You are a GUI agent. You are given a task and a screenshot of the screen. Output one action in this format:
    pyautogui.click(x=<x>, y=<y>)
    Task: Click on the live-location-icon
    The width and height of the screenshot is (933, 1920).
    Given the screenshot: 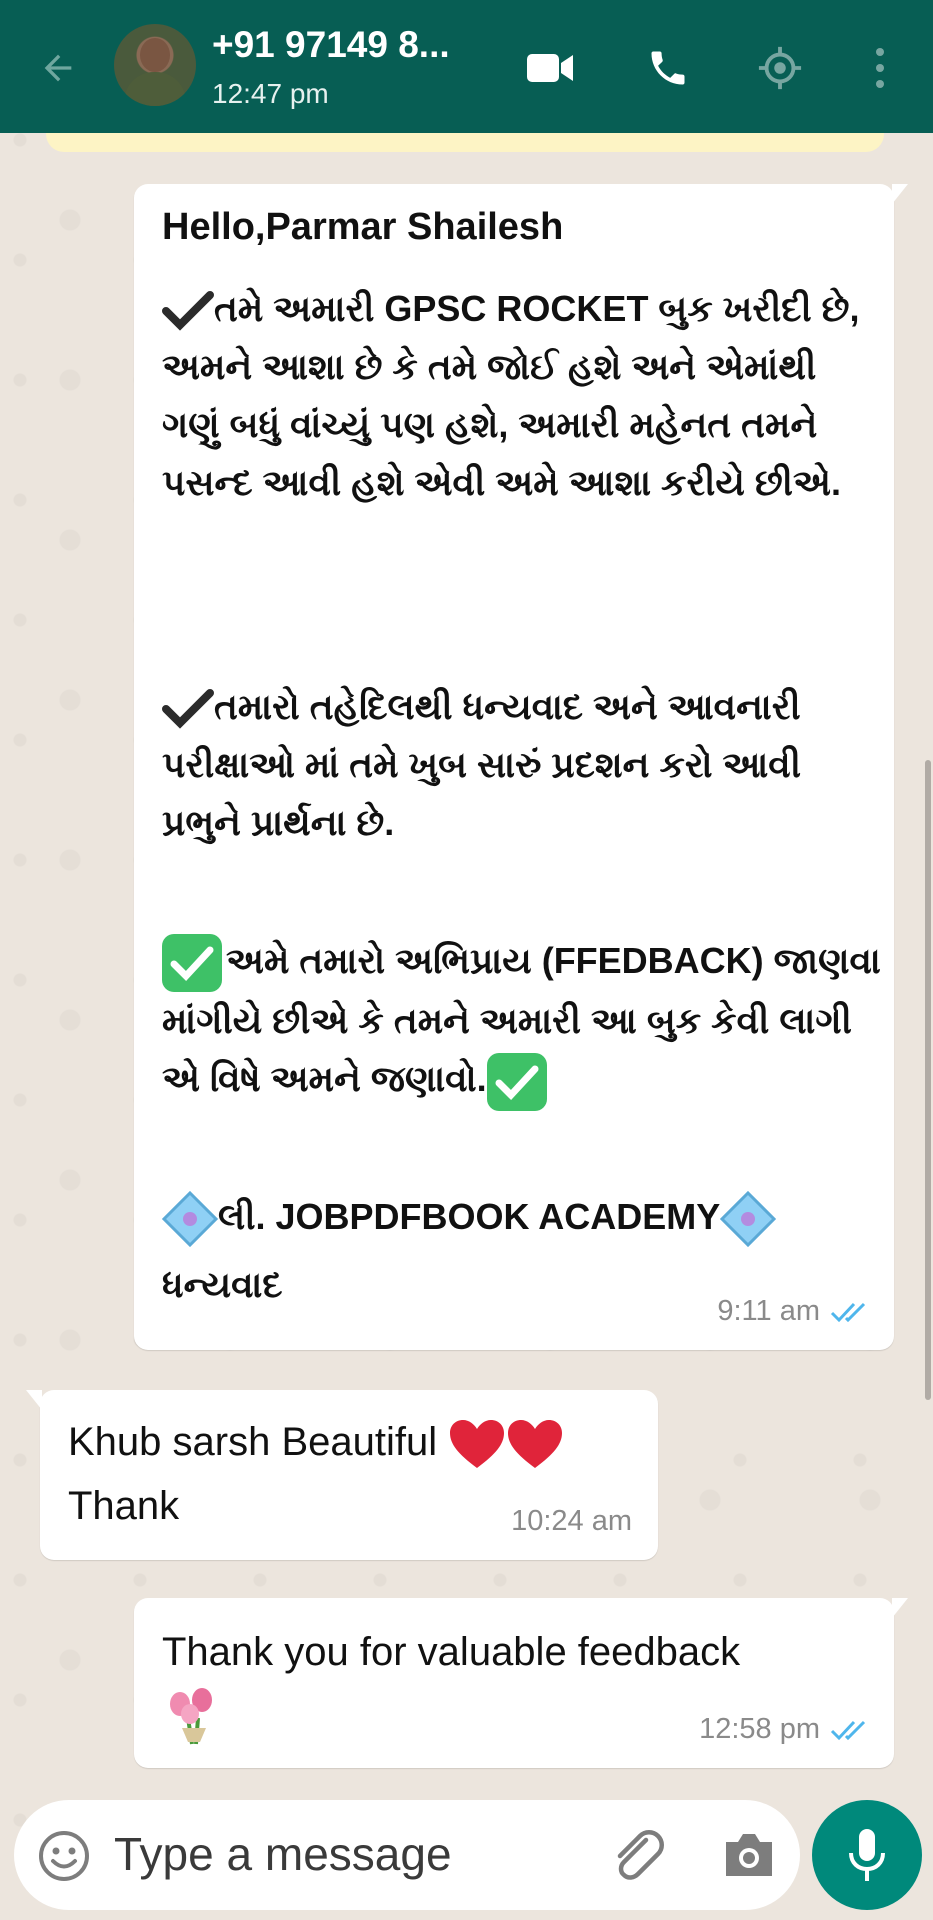 What is the action you would take?
    pyautogui.click(x=780, y=68)
    